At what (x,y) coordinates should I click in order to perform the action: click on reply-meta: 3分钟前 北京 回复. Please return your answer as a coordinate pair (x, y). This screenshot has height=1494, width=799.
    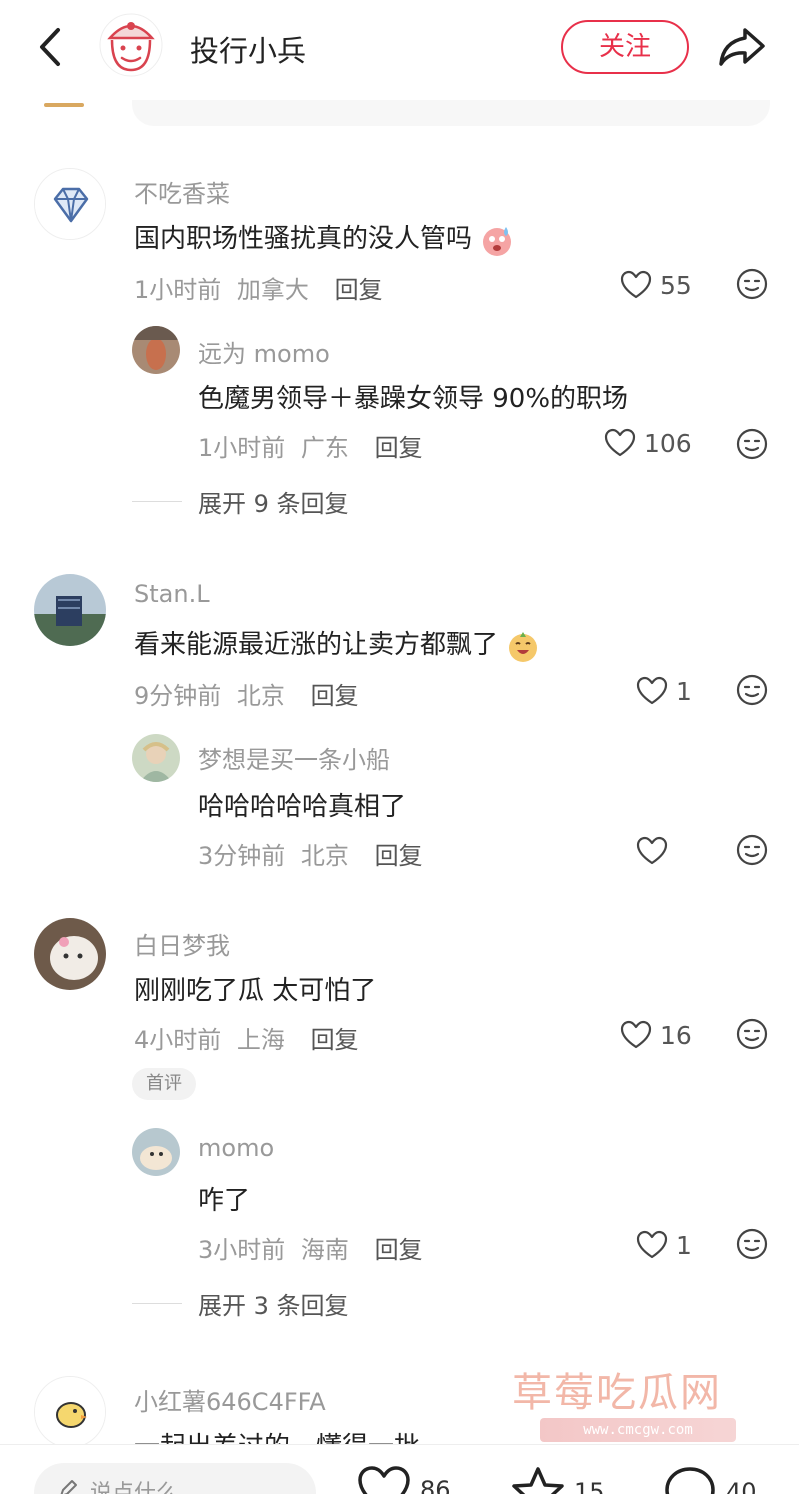
    Looking at the image, I should click on (310, 853).